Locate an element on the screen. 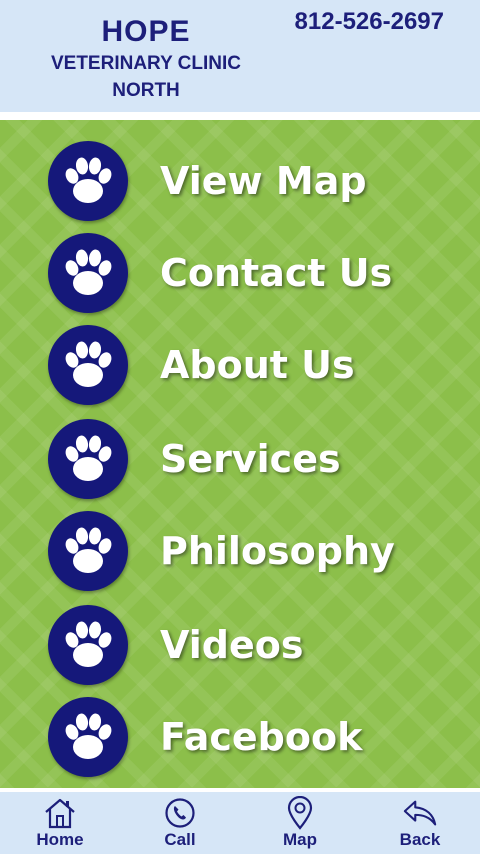 The height and width of the screenshot is (854, 480). clinic-name-line3: NORTH is located at coordinates (146, 90).